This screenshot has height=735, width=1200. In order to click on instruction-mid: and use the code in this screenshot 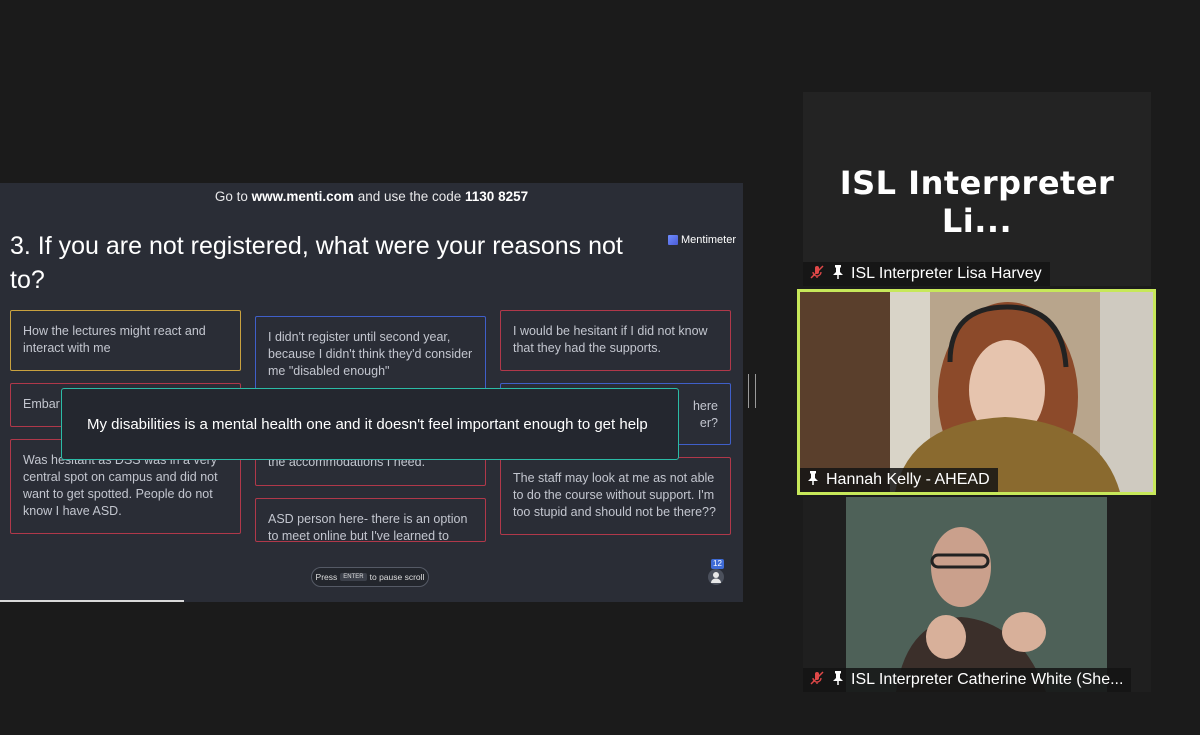, I will do `click(409, 196)`.